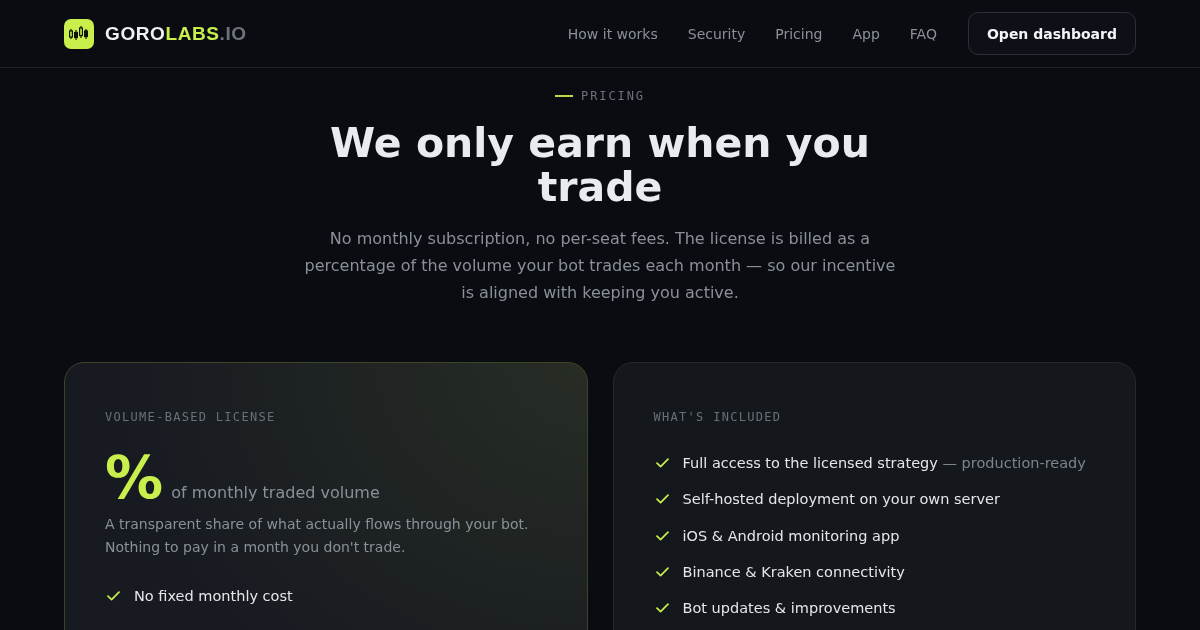 The width and height of the screenshot is (1200, 630). Describe the element at coordinates (791, 536) in the screenshot. I see `feature-text: iOS & Android monitoring app` at that location.